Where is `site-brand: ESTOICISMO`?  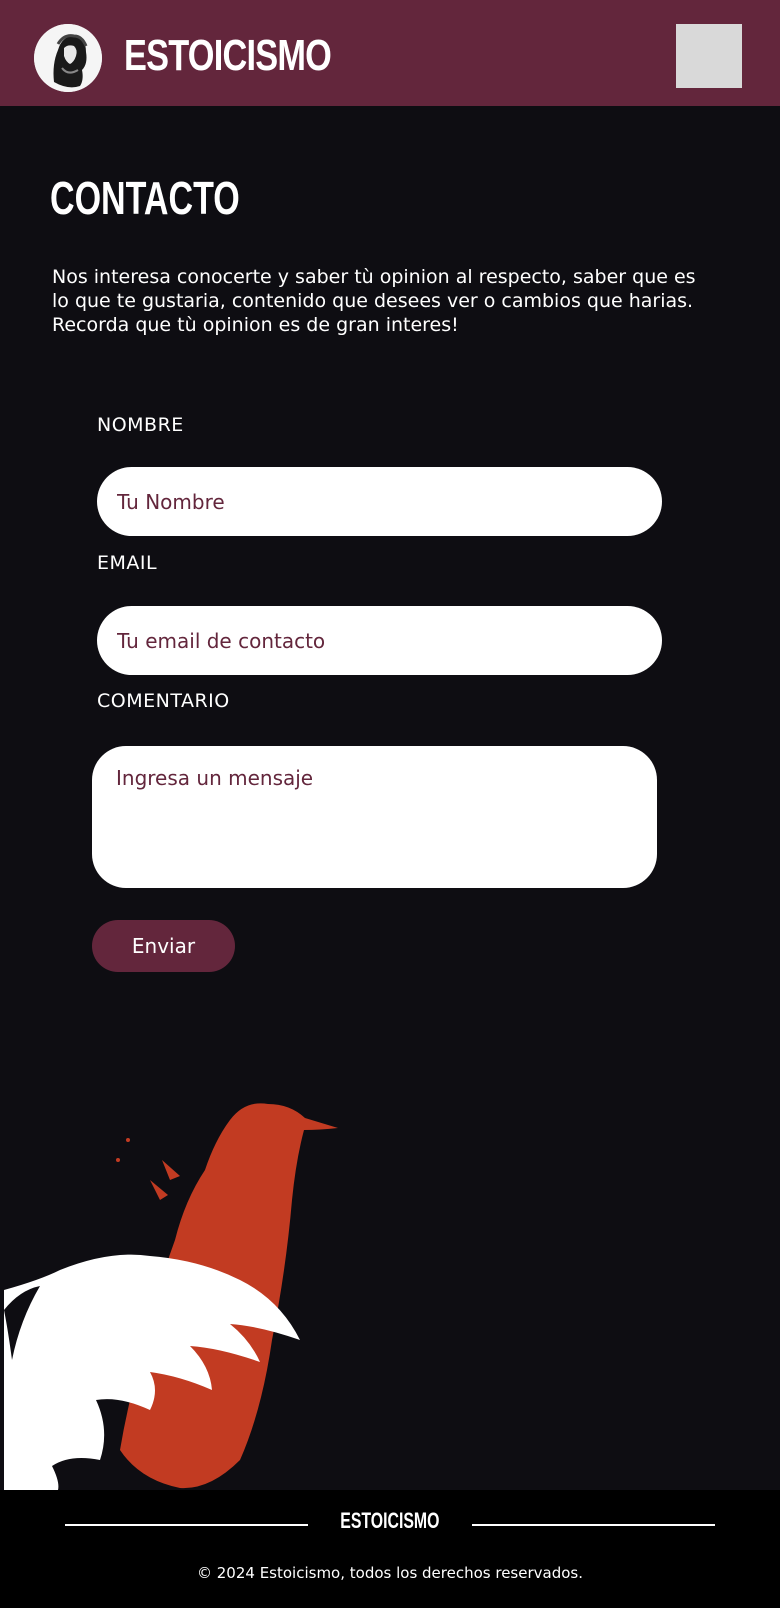
site-brand: ESTOICISMO is located at coordinates (228, 56).